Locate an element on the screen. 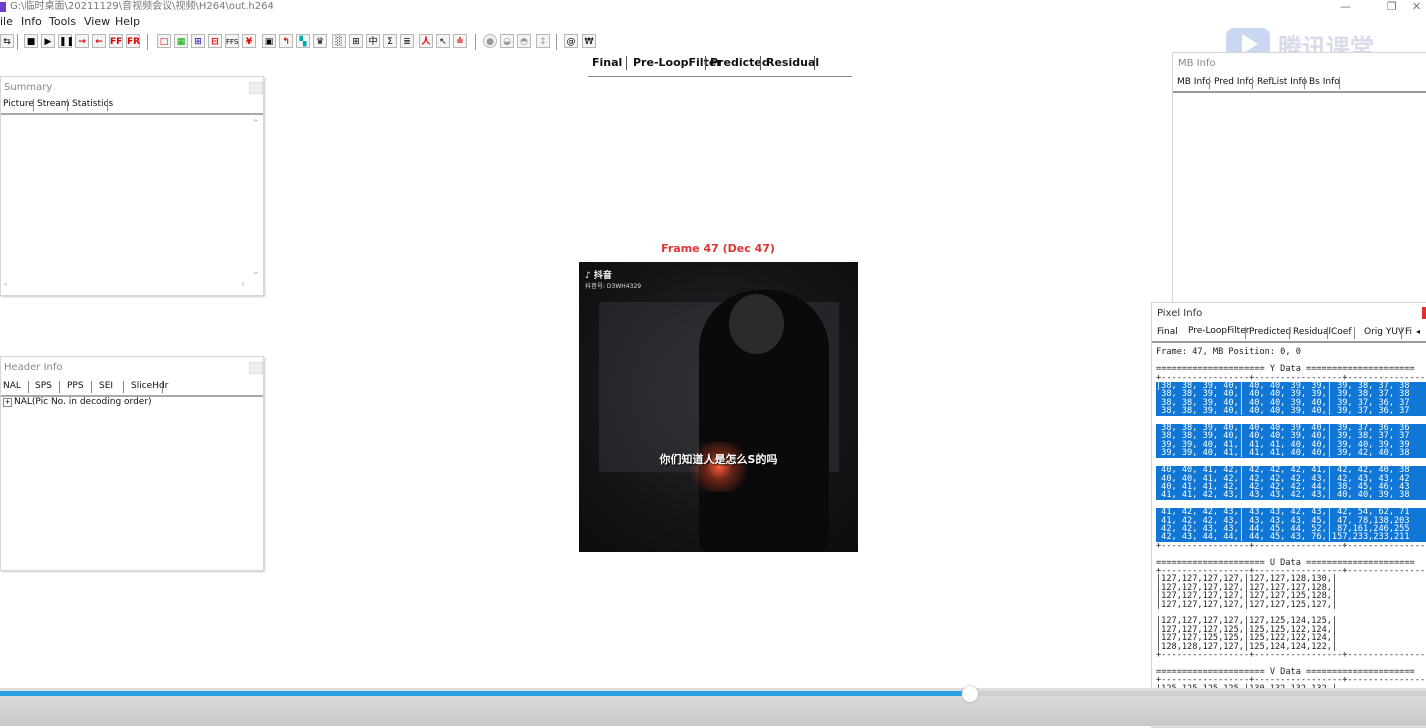 The width and height of the screenshot is (1426, 728). at-icon: @ is located at coordinates (571, 41).